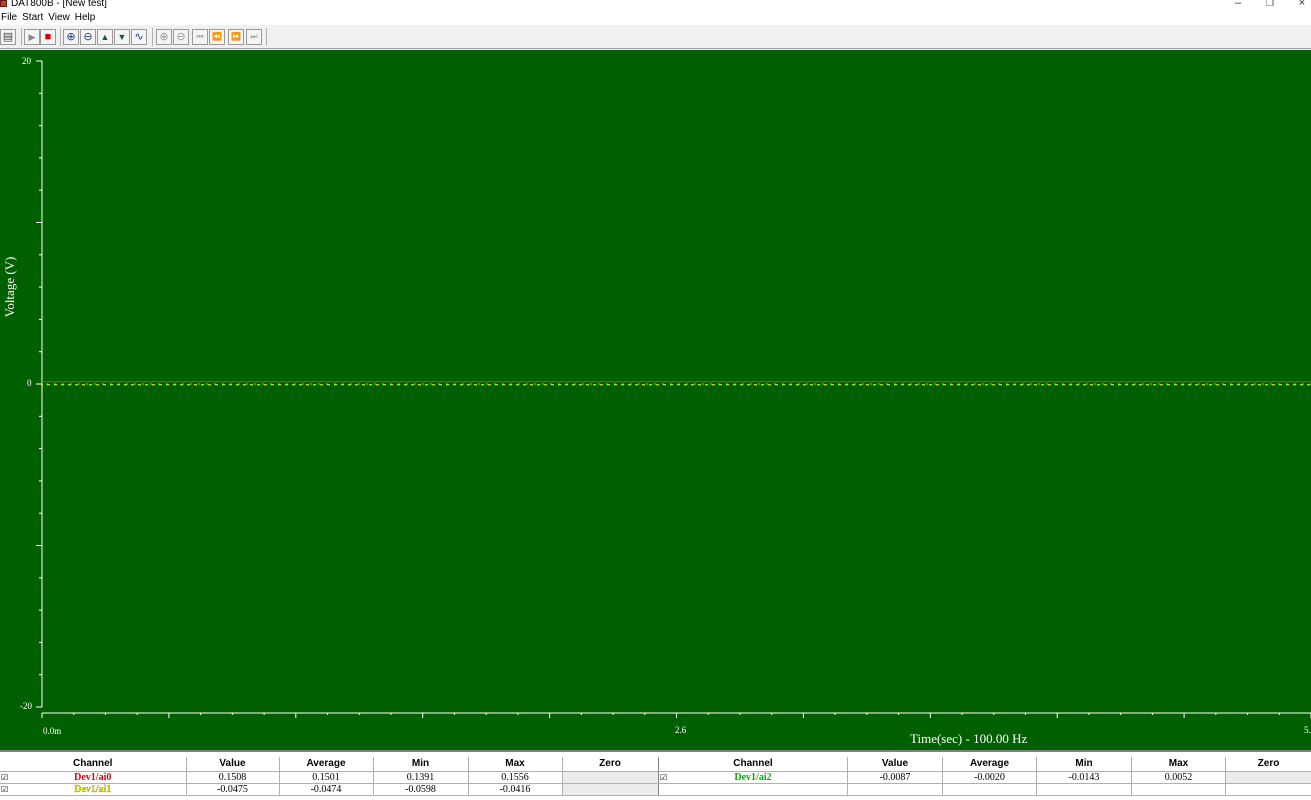 The width and height of the screenshot is (1311, 800). I want to click on window-title: DAT800B - [New test], so click(59, 4).